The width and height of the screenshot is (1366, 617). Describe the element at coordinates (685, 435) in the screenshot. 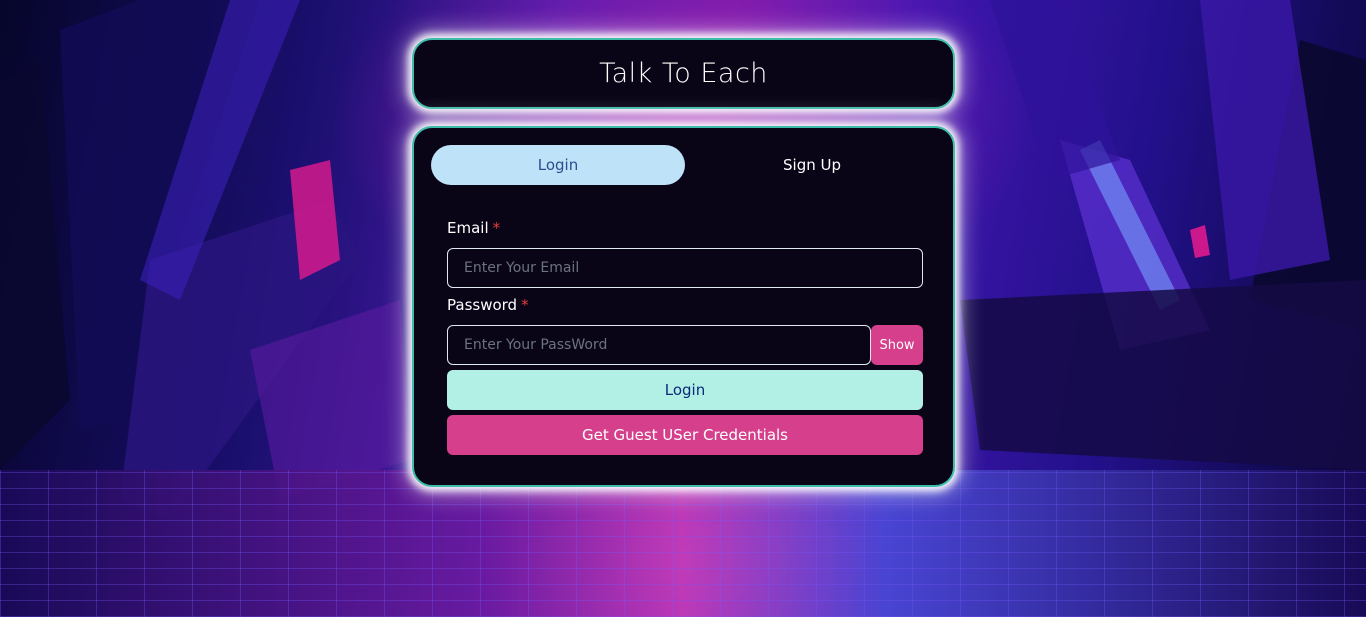

I see `guest-credentials-button: Get Guest USer Credentials` at that location.